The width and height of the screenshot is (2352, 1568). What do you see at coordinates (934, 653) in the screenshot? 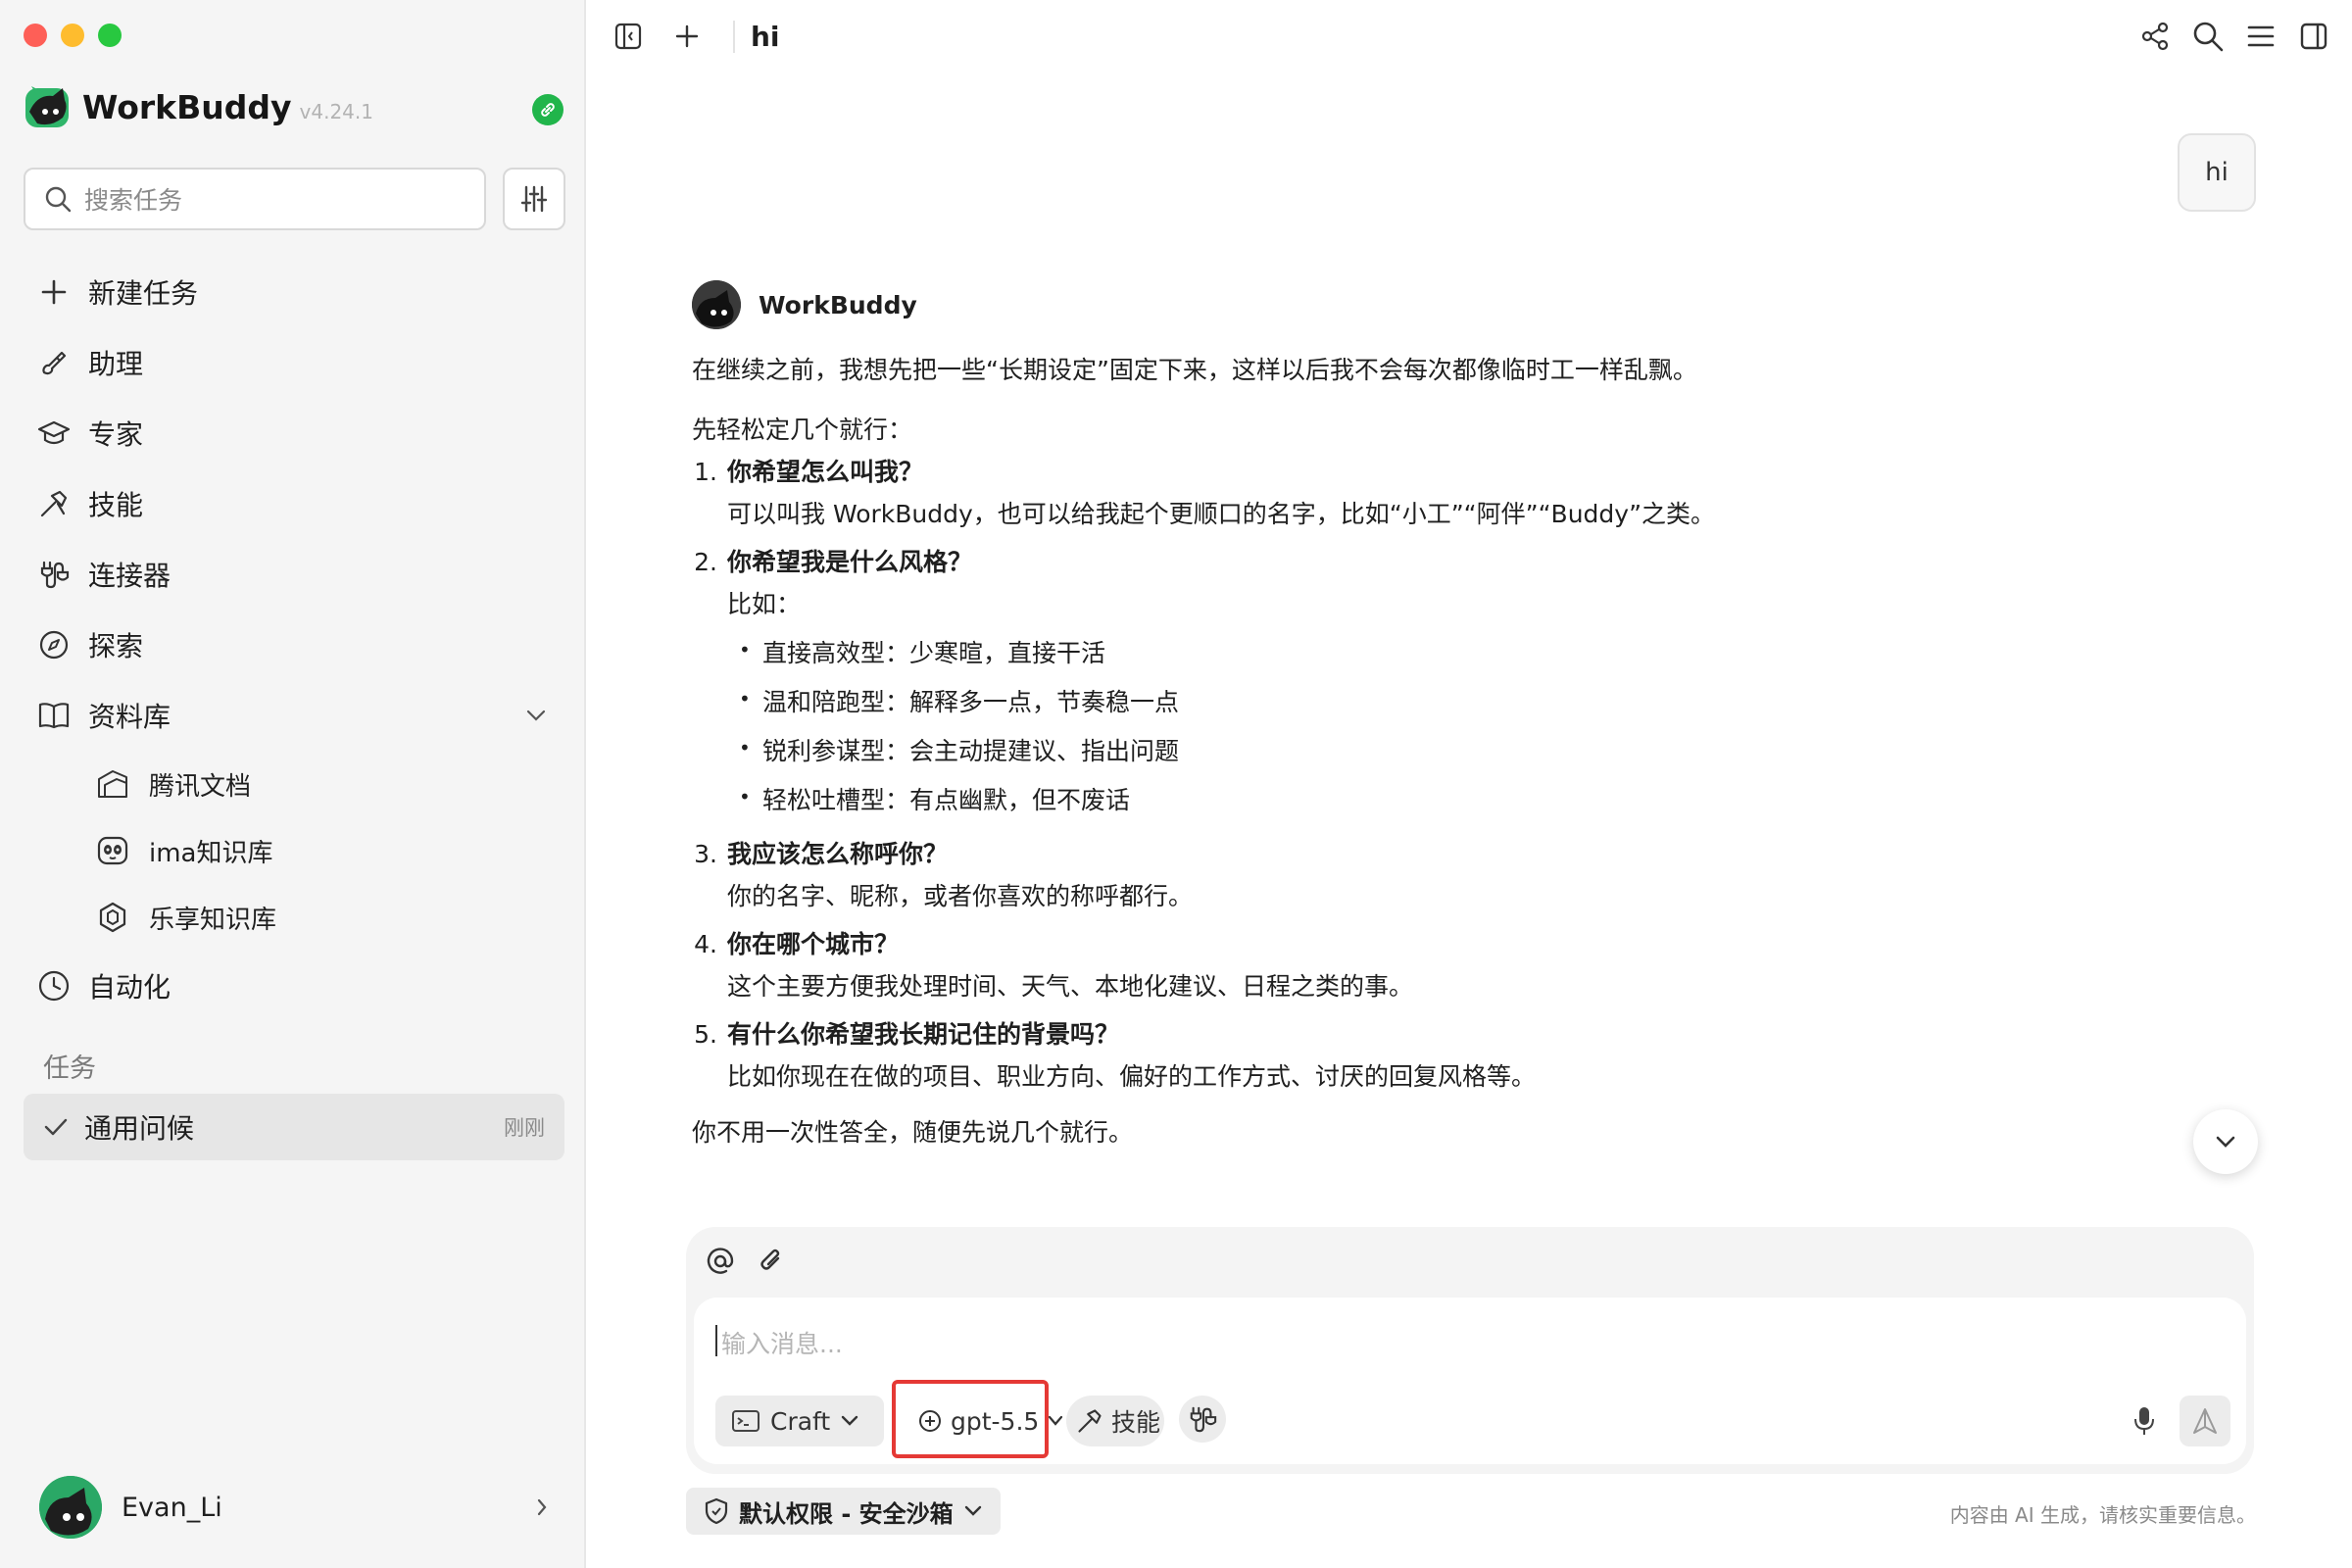
I see `bullet-text: 直接高效型：少寒暄，直接干活` at bounding box center [934, 653].